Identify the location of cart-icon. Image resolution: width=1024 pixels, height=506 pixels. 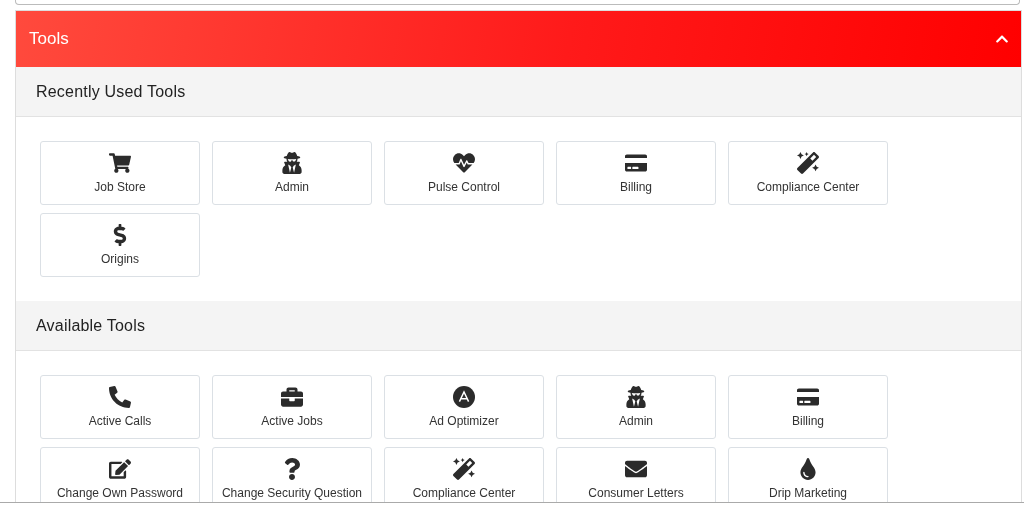
(120, 163).